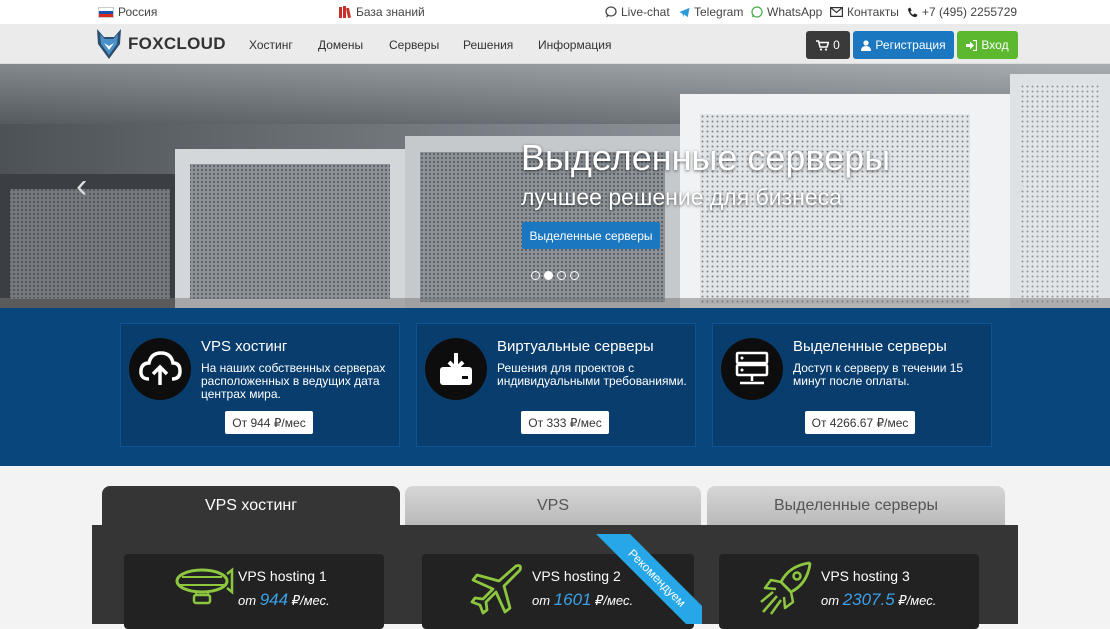 The height and width of the screenshot is (629, 1110). What do you see at coordinates (795, 12) in the screenshot?
I see `whatsapp-label: WhatsApp` at bounding box center [795, 12].